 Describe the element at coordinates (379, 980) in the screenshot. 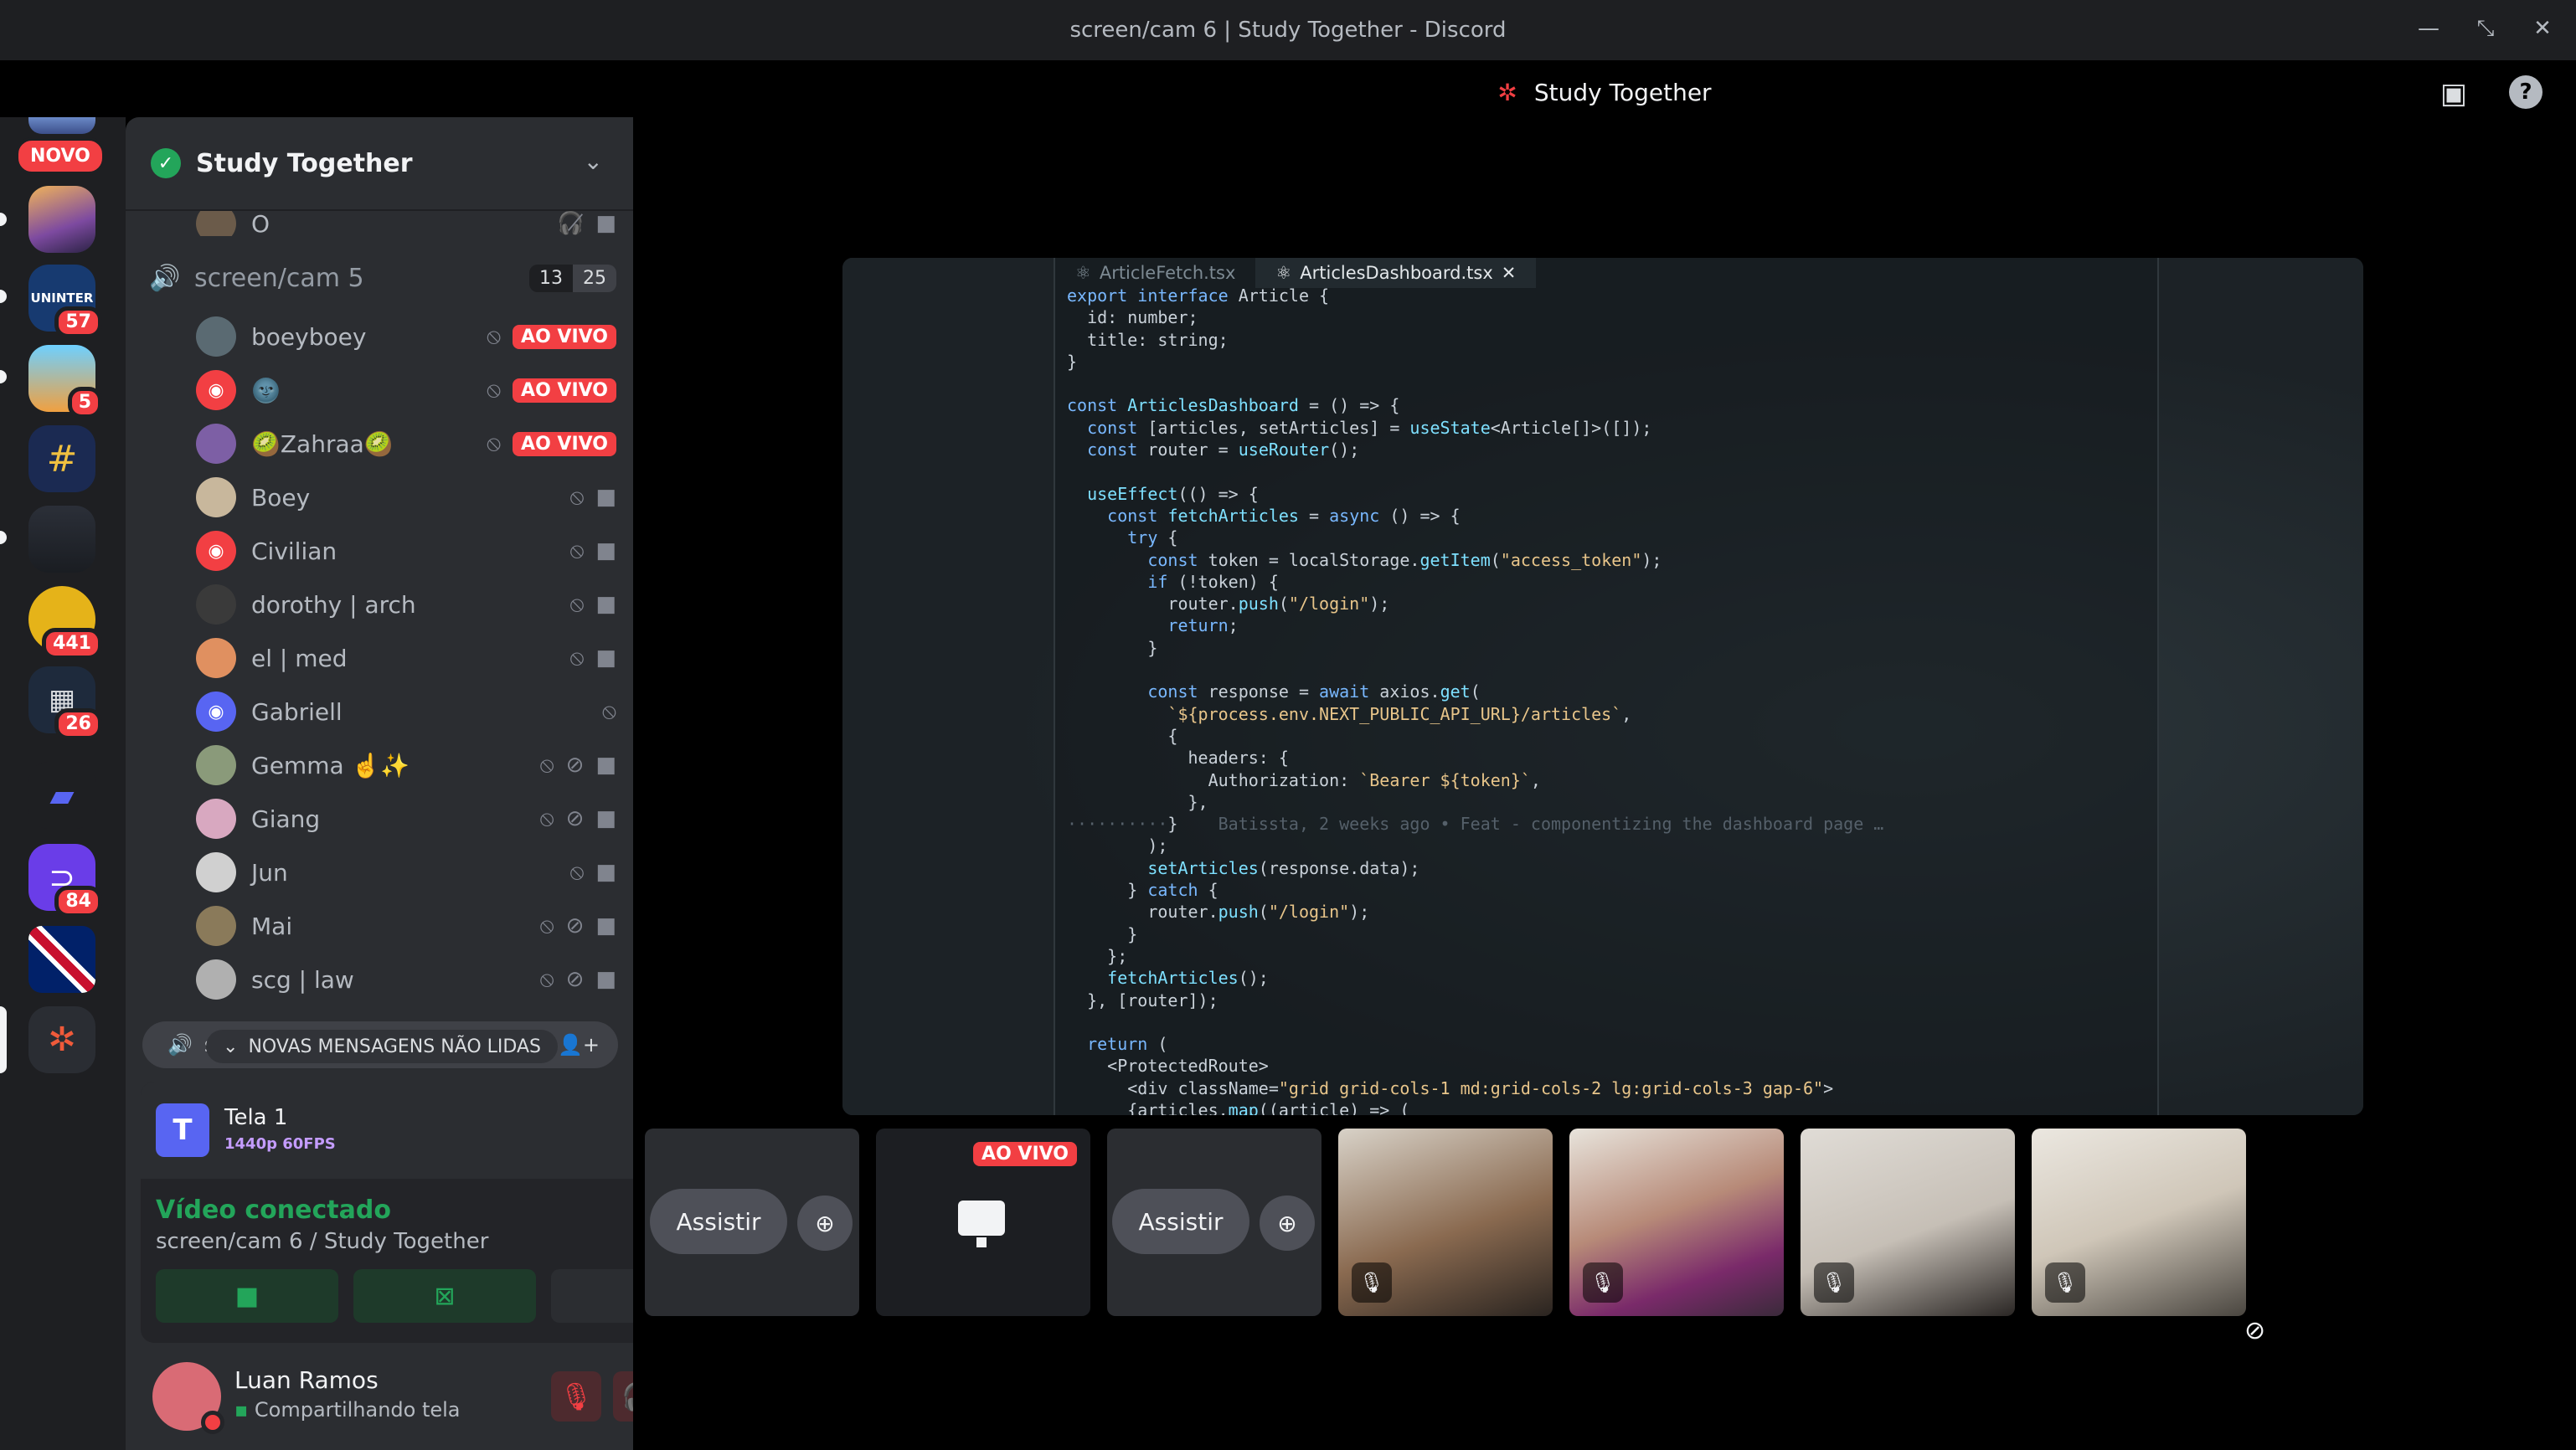

I see `voice-user: scg | law ⦸ ⊘ ■` at that location.